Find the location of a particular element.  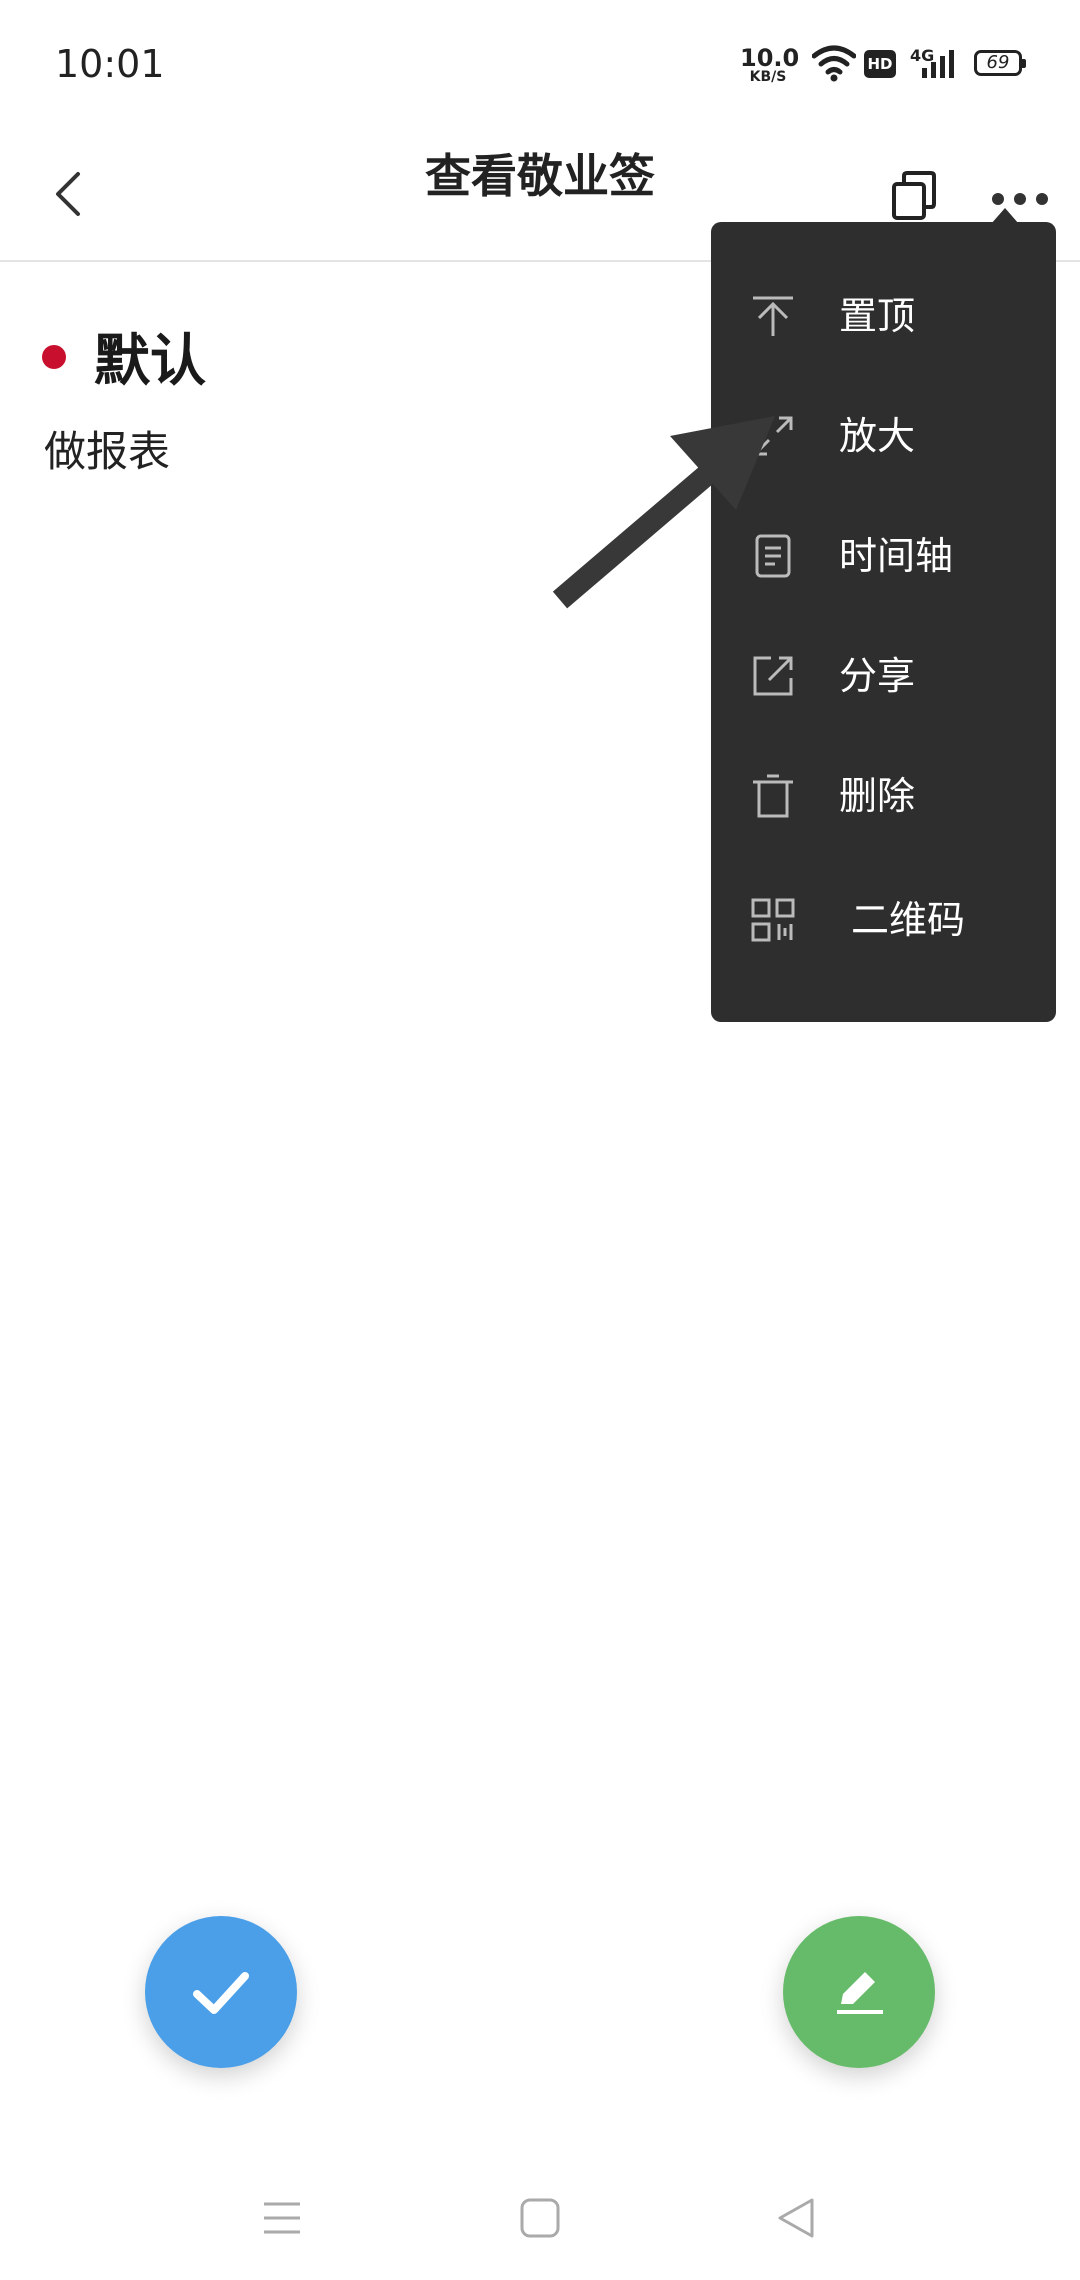

battery-icon: 69 is located at coordinates (1000, 63).